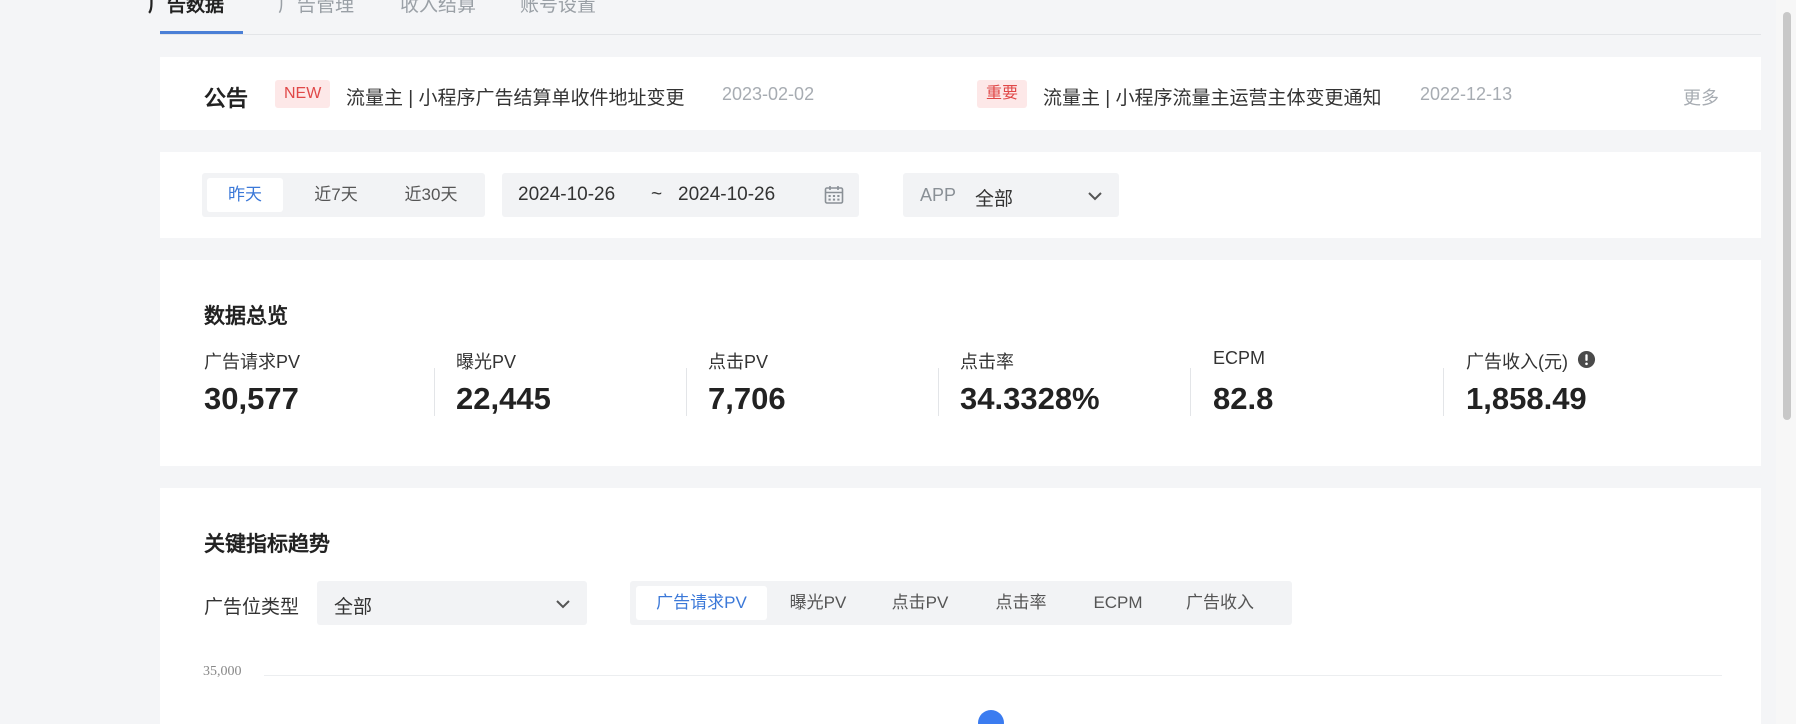 This screenshot has height=724, width=1796. What do you see at coordinates (991, 717) in the screenshot?
I see `chart-data-point` at bounding box center [991, 717].